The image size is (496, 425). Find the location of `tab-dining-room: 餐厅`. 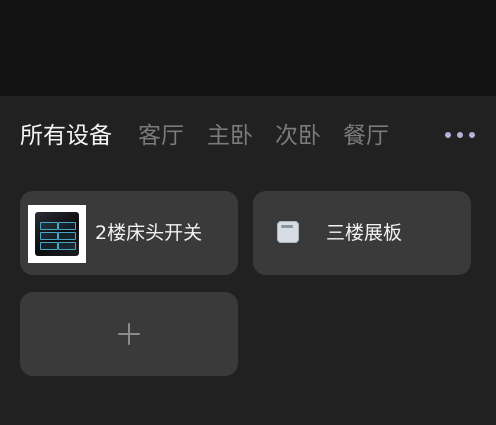

tab-dining-room: 餐厅 is located at coordinates (366, 136).